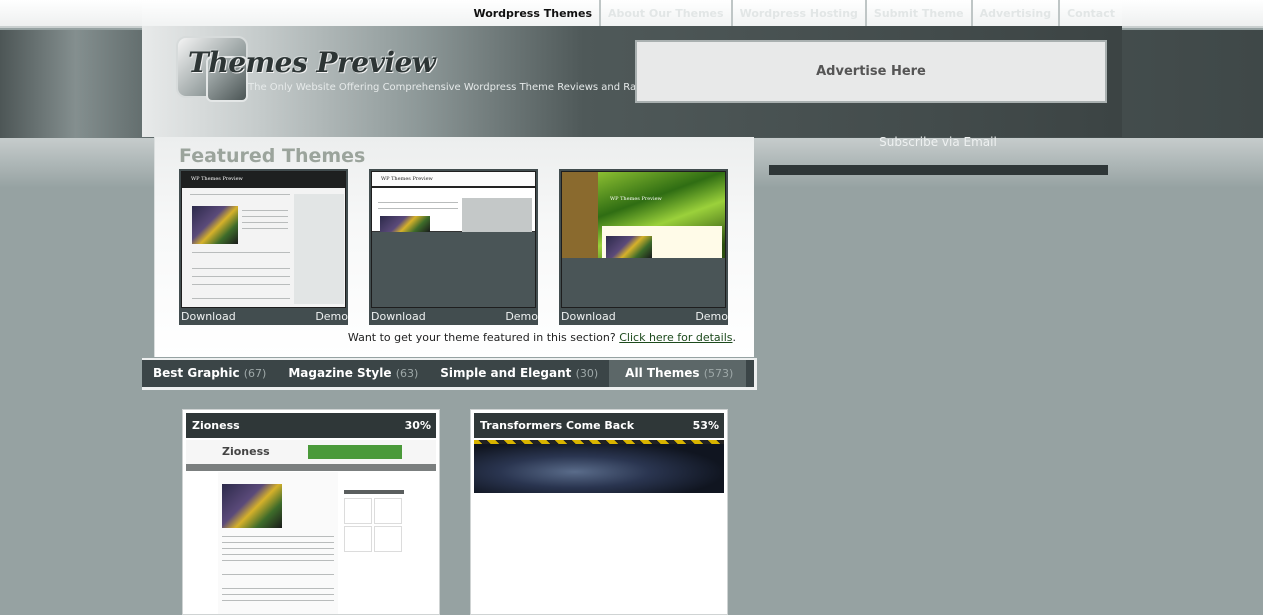 This screenshot has width=1263, height=615. I want to click on nav-wordpress-hosting: Wordpress Hosting, so click(797, 13).